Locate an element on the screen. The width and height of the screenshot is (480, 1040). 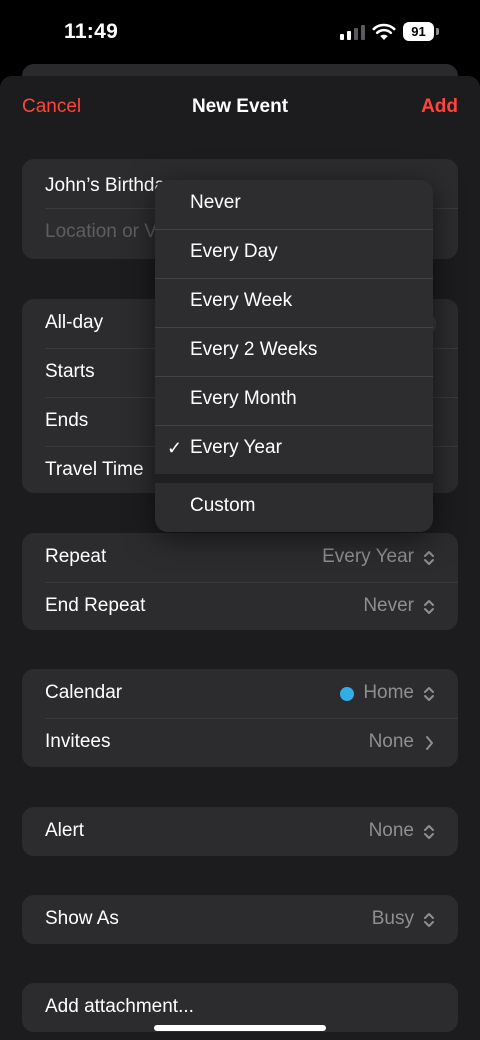
checkmark-icon: ✓ is located at coordinates (175, 448).